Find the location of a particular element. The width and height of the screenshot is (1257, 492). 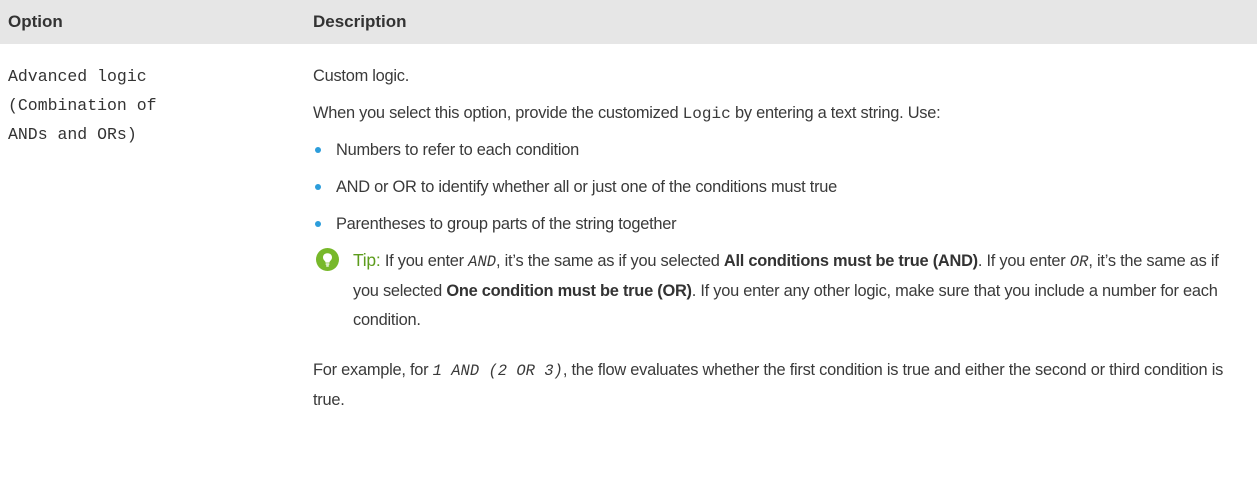

header-description: Description is located at coordinates (360, 21).